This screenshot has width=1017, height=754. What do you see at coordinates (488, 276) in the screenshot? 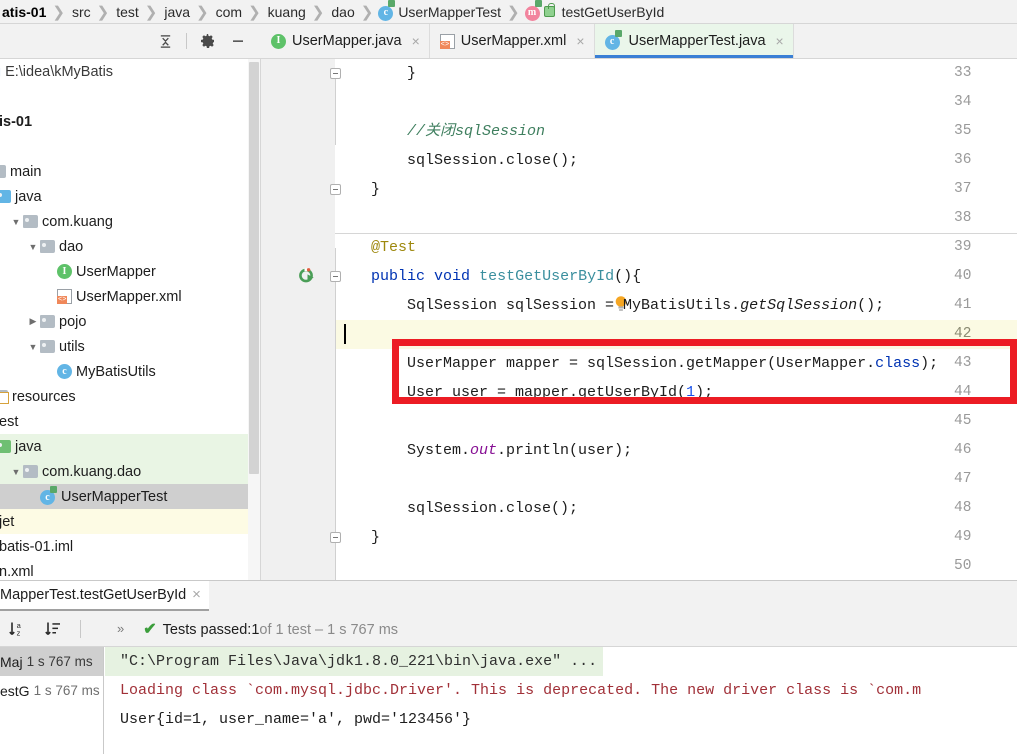
I see `code-line-40: public void testGetUserById(){` at bounding box center [488, 276].